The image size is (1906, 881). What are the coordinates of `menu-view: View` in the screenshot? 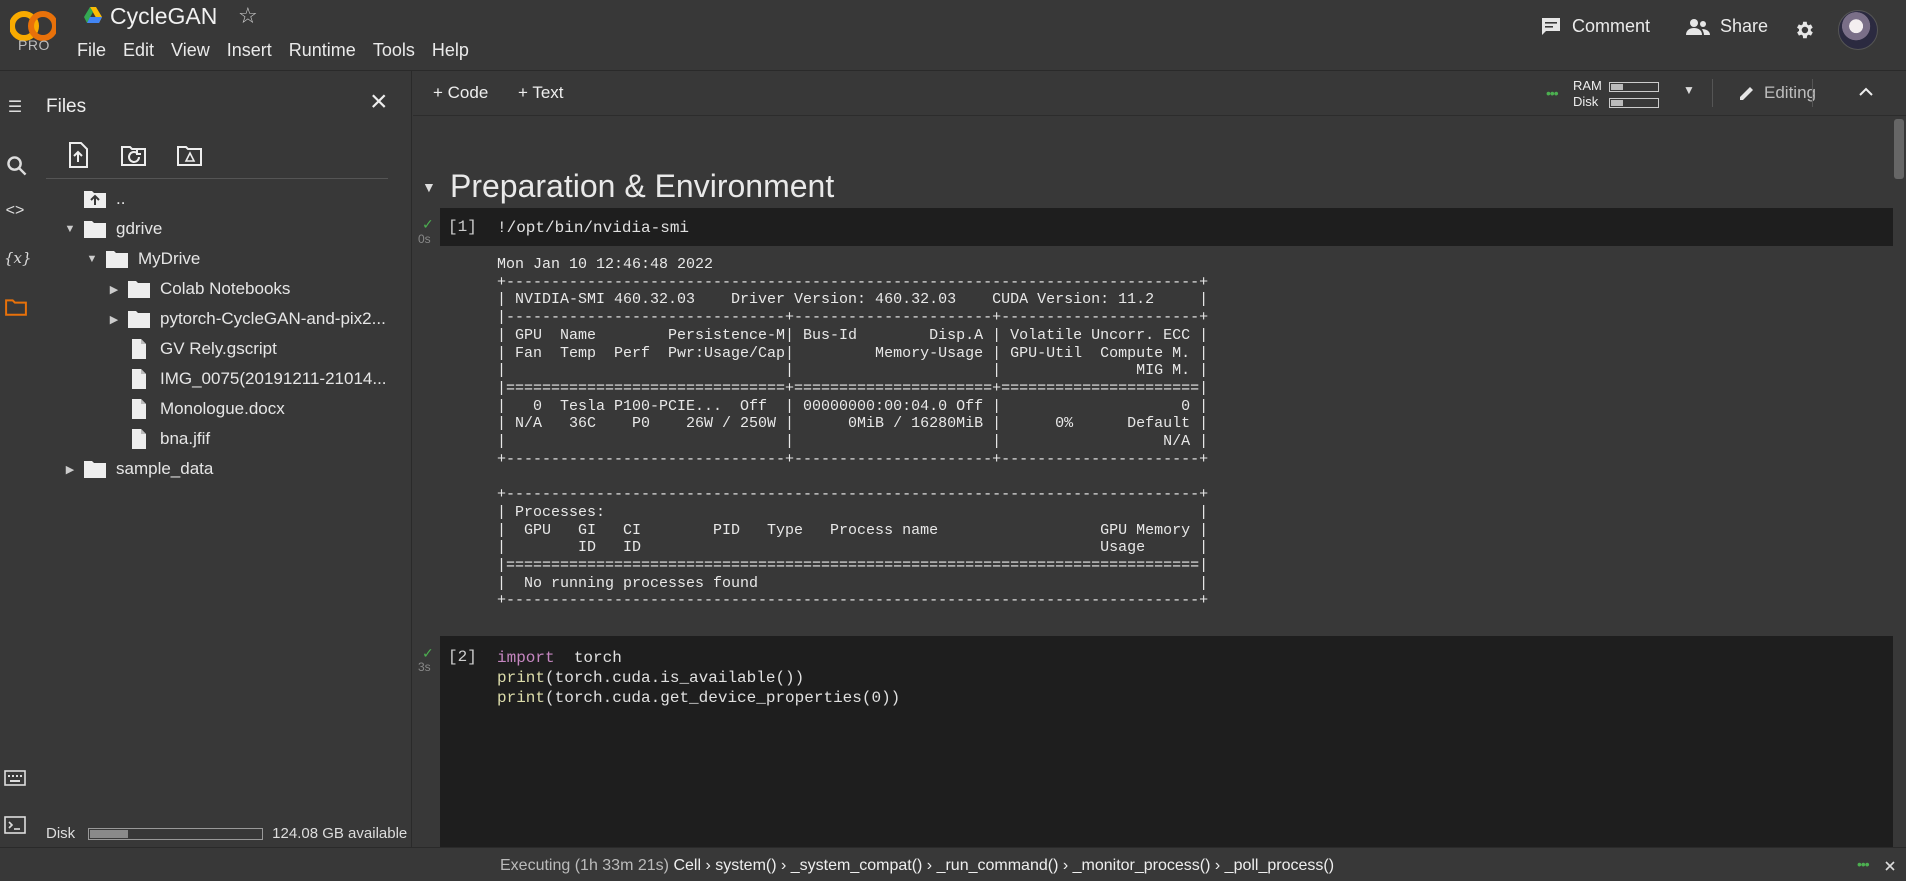 It's located at (190, 50).